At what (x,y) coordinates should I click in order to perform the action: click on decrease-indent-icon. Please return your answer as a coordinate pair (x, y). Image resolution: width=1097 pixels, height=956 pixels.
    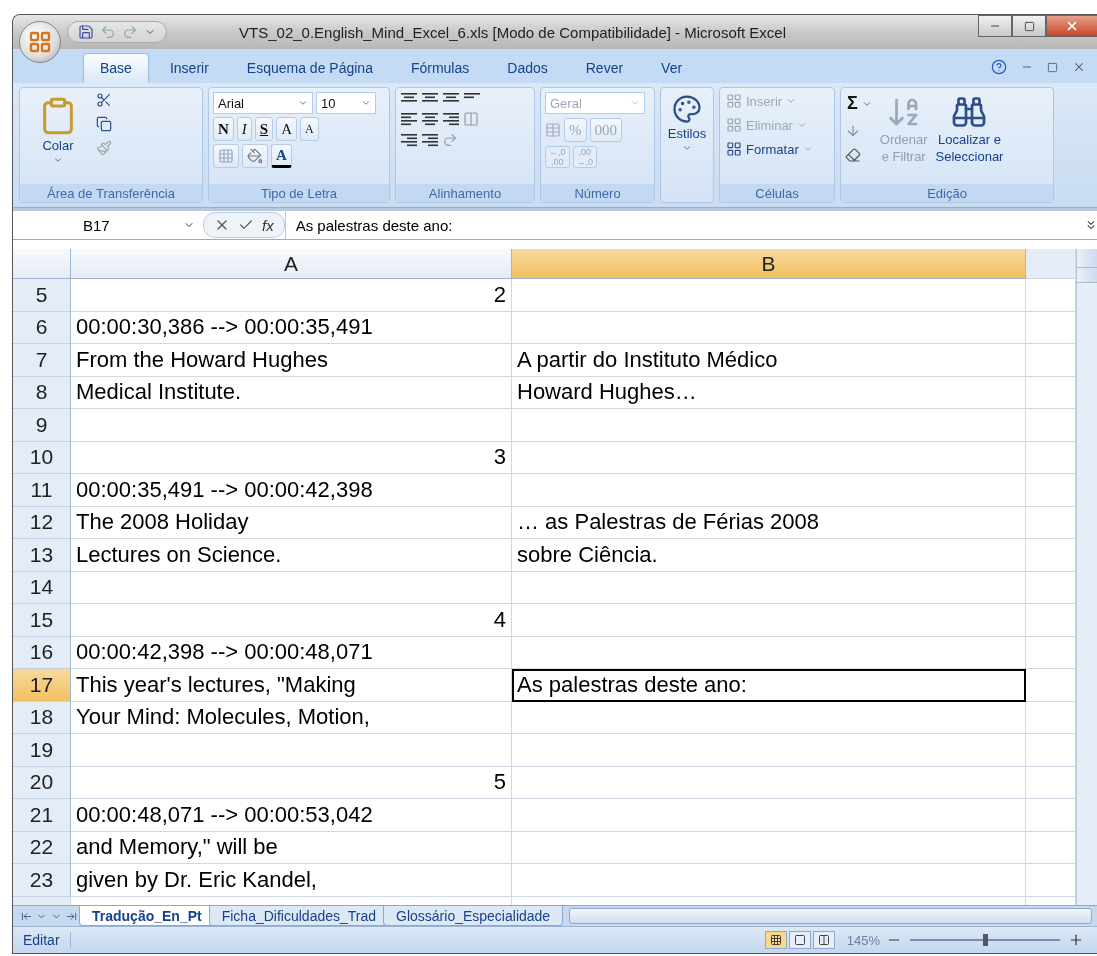
    Looking at the image, I should click on (409, 140).